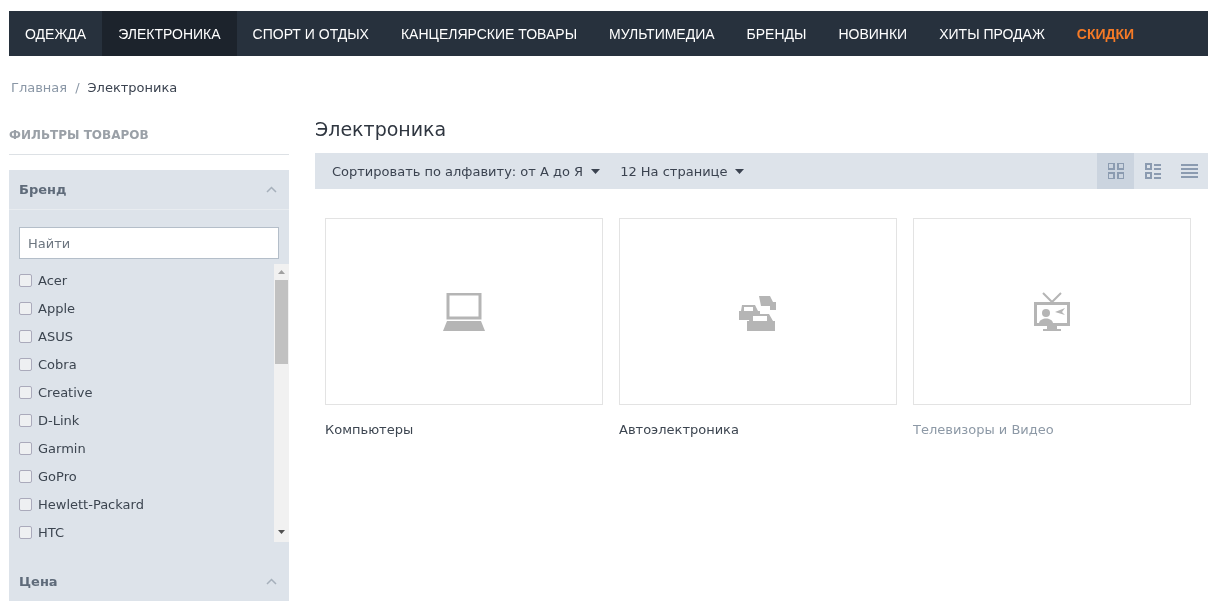 The image size is (1220, 601). Describe the element at coordinates (281, 532) in the screenshot. I see `scroll-down-icon` at that location.